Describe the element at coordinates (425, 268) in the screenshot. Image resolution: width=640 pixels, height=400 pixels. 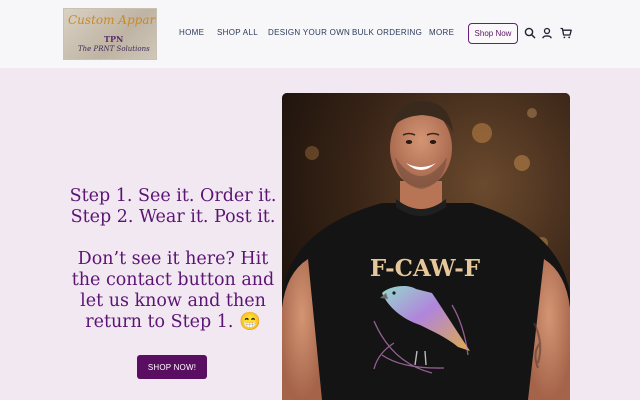
I see `shirt-text: F-CAW-F` at that location.